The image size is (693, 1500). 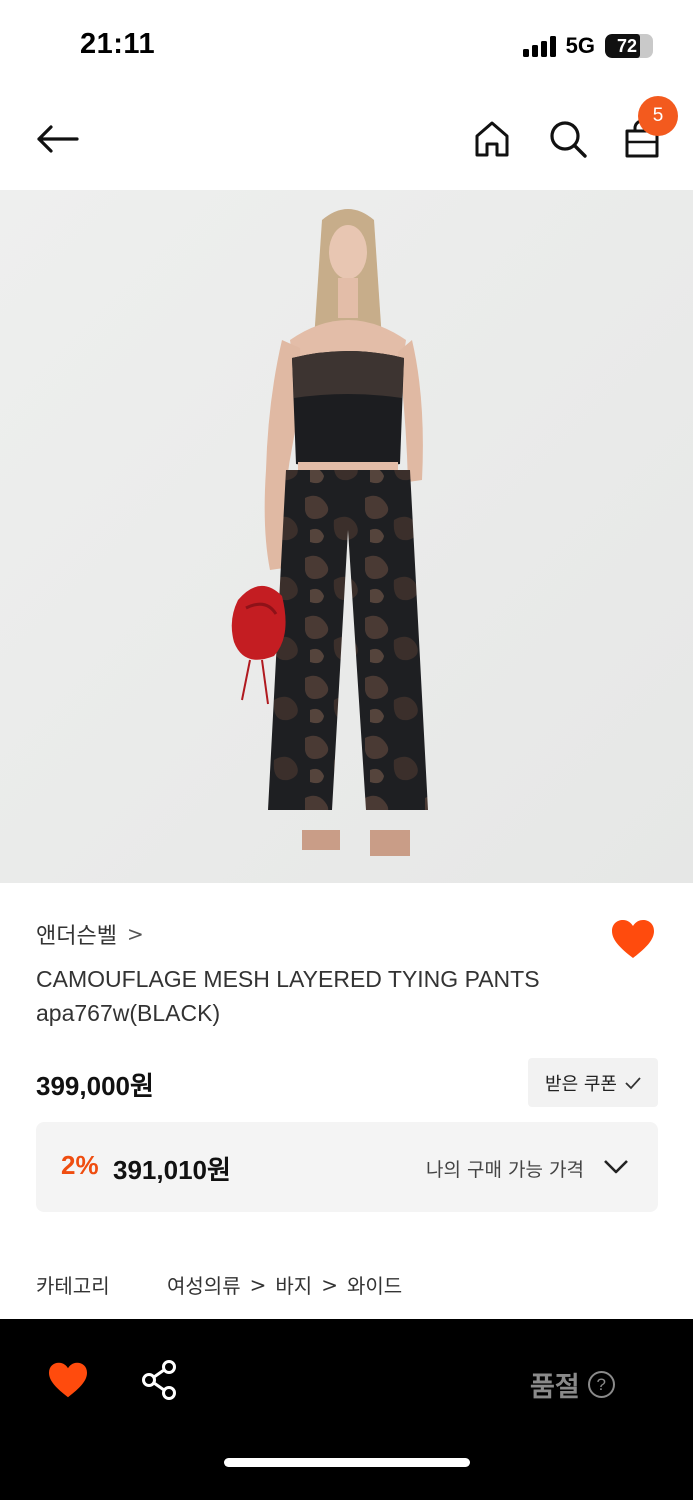 What do you see at coordinates (118, 44) in the screenshot?
I see `status-time: 21:11` at bounding box center [118, 44].